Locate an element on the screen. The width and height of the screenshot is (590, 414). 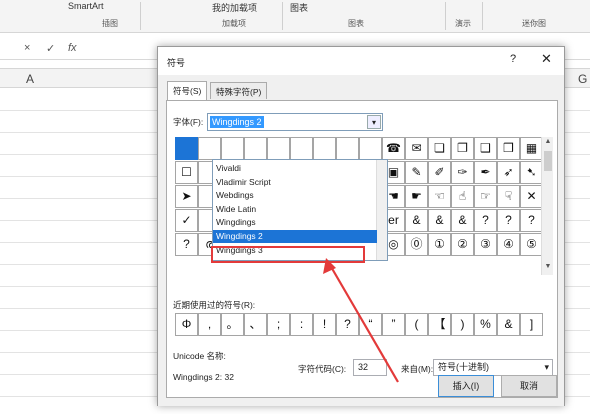
annotation-arrow is located at coordinates (361, 320).